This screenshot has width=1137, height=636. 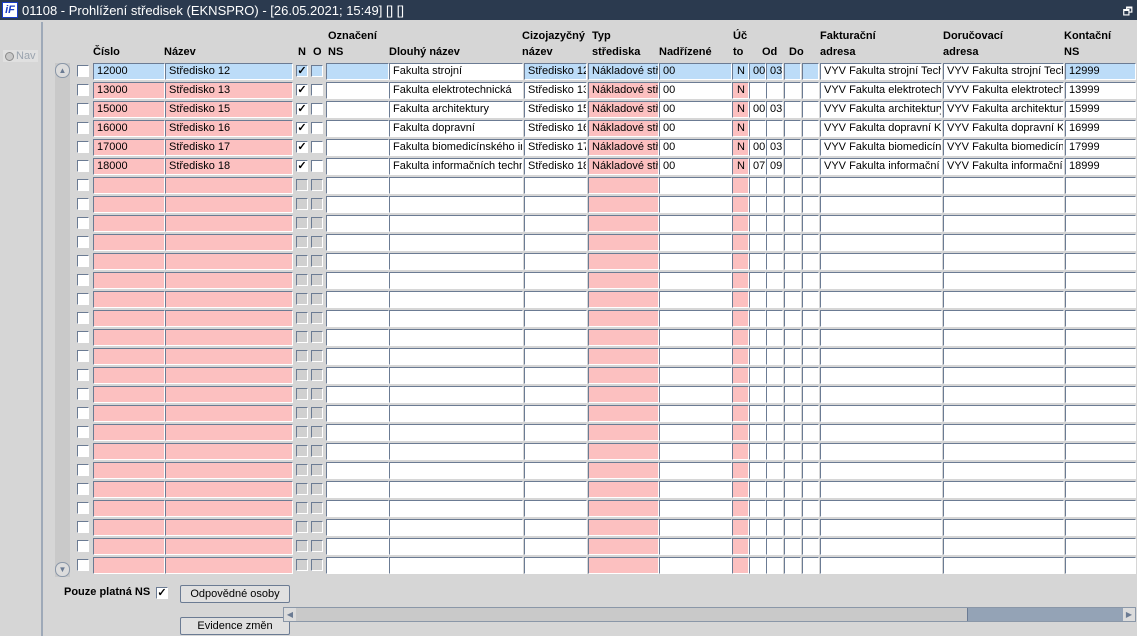 What do you see at coordinates (62, 569) in the screenshot?
I see `scroll-down-icon: ▼` at bounding box center [62, 569].